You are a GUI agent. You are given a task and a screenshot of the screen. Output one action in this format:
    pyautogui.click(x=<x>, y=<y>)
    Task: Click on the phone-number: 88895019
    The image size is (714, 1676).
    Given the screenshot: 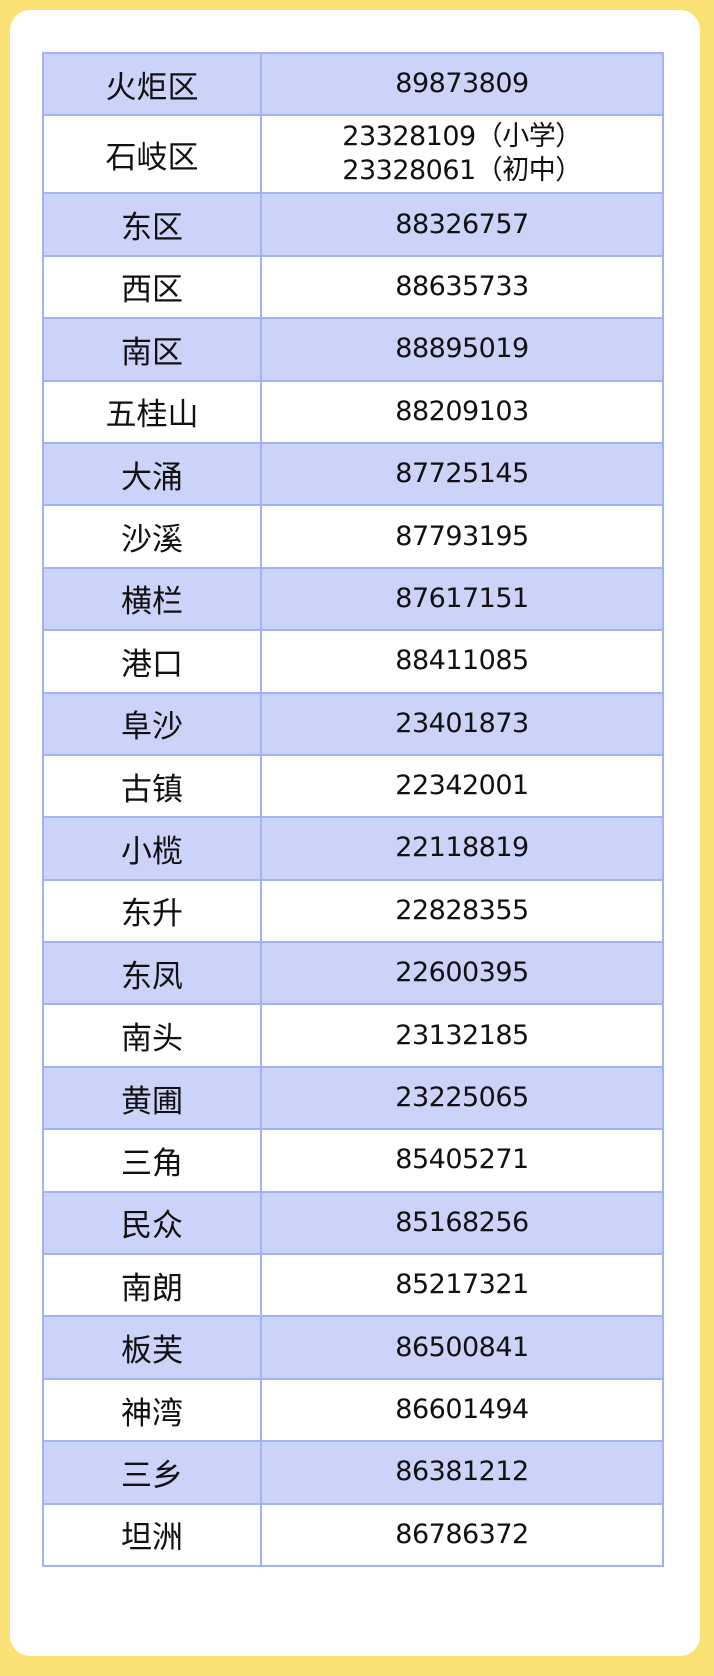 What is the action you would take?
    pyautogui.click(x=462, y=349)
    